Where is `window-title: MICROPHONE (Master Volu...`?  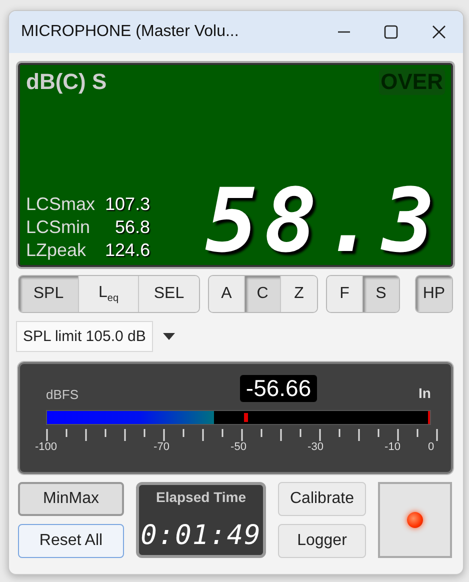
window-title: MICROPHONE (Master Volu... is located at coordinates (130, 32).